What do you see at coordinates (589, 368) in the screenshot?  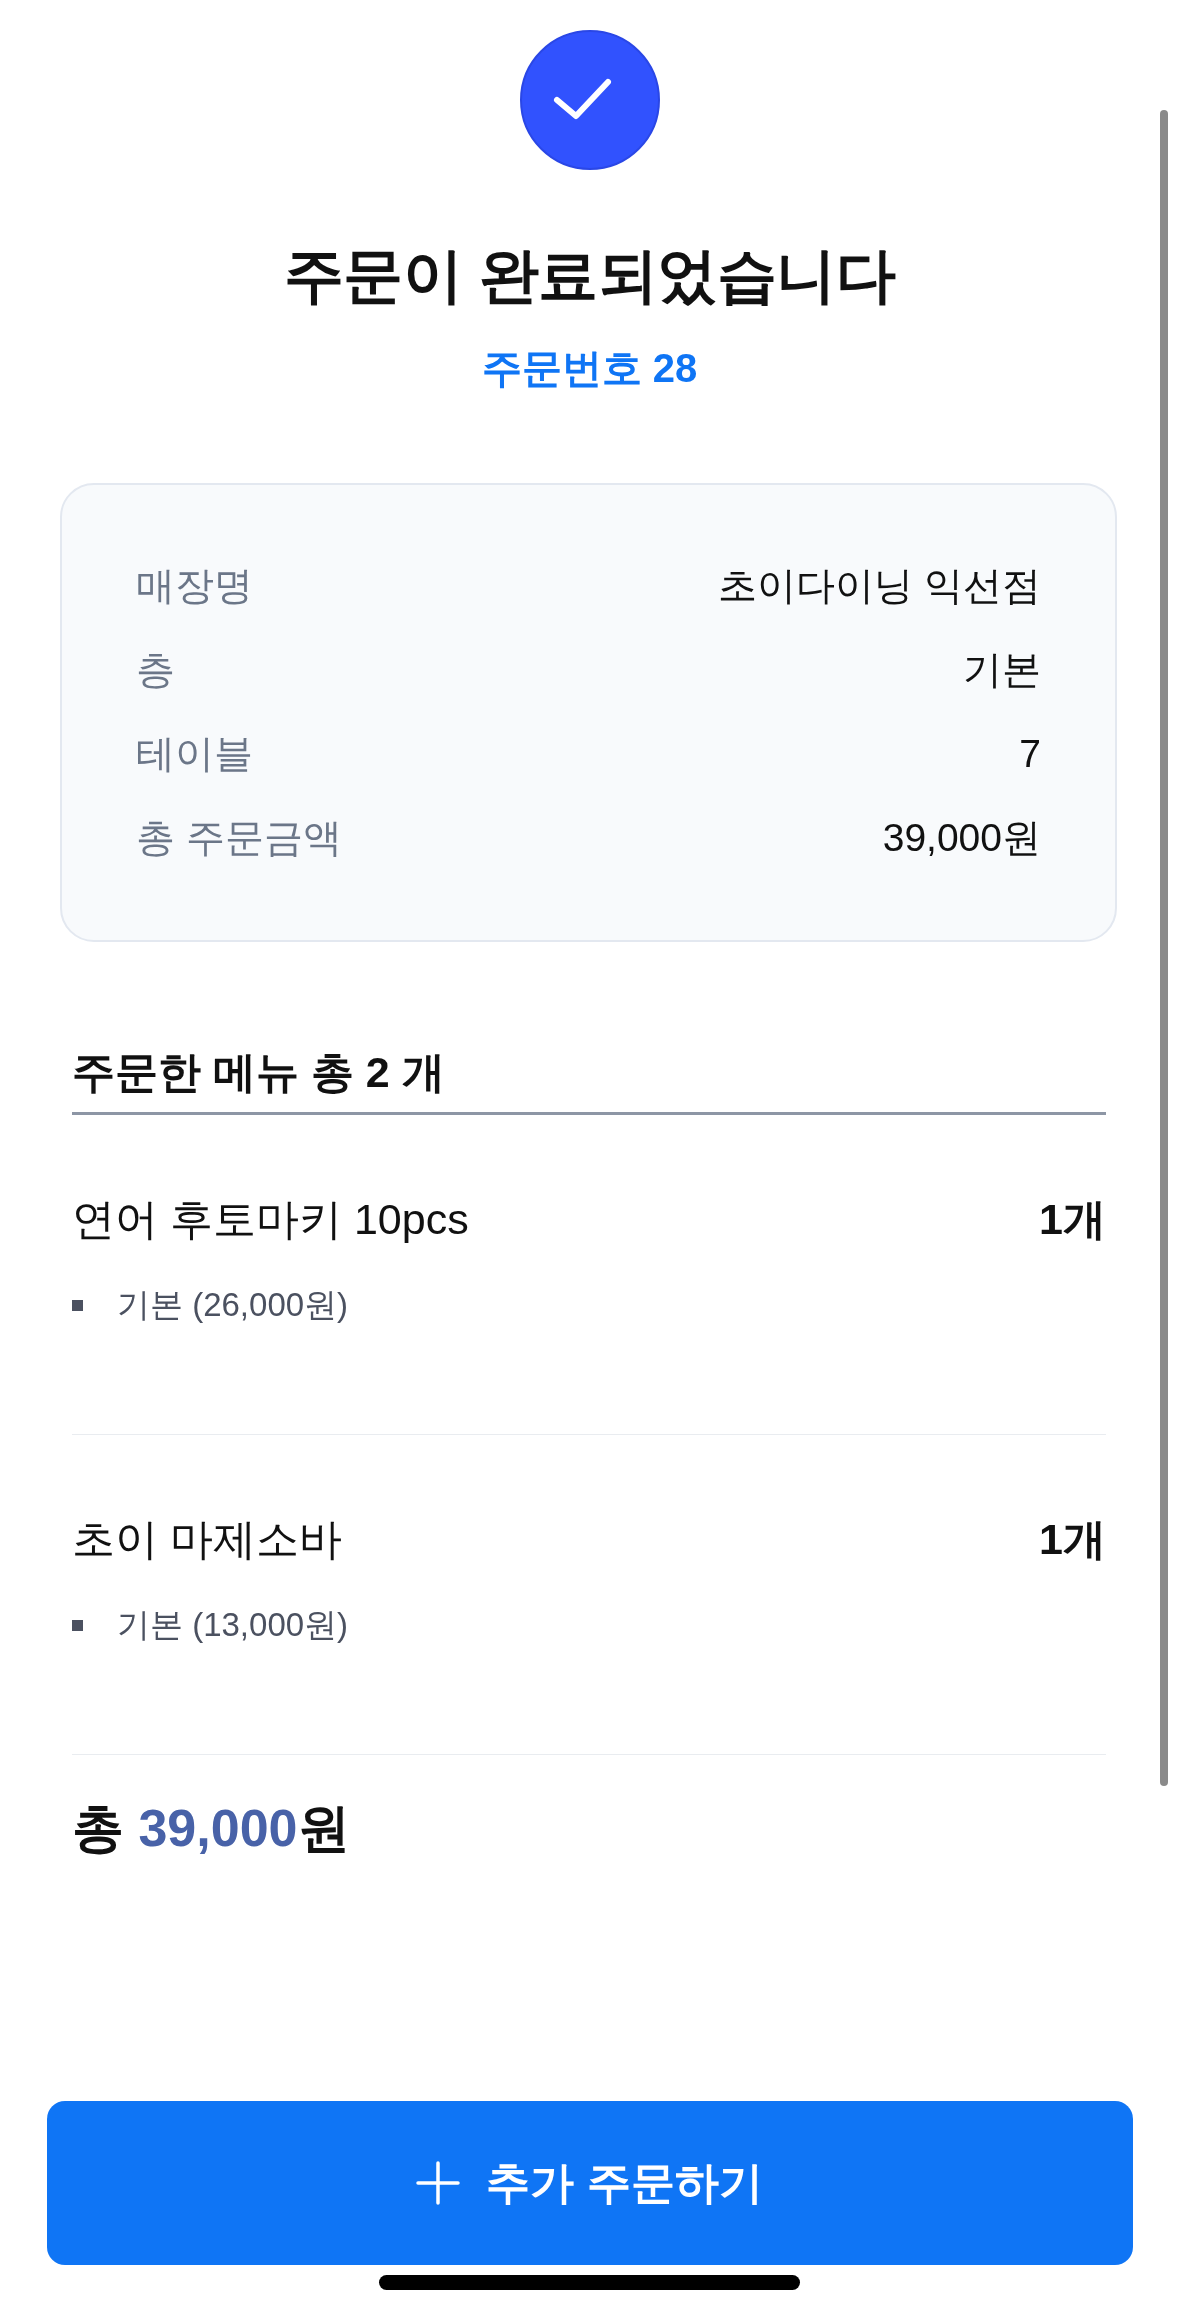 I see `order-number: 주문번호 28` at bounding box center [589, 368].